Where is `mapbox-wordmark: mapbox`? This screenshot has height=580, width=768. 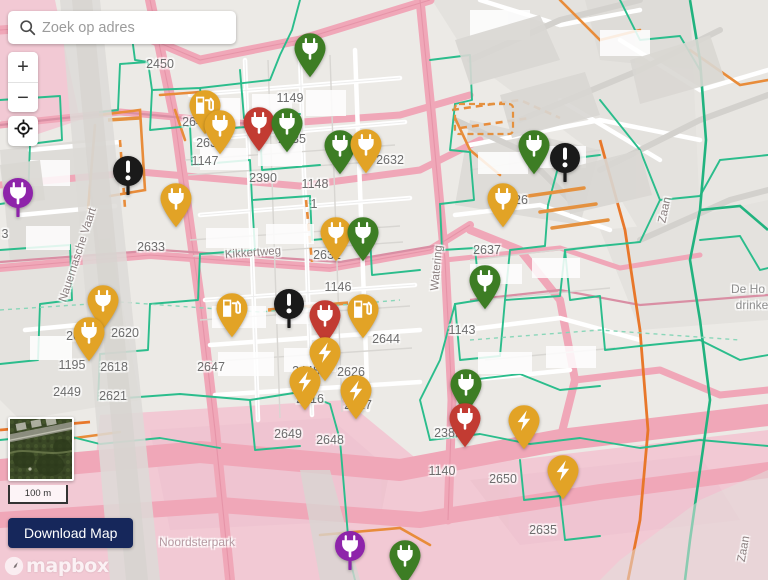 mapbox-wordmark: mapbox is located at coordinates (67, 566).